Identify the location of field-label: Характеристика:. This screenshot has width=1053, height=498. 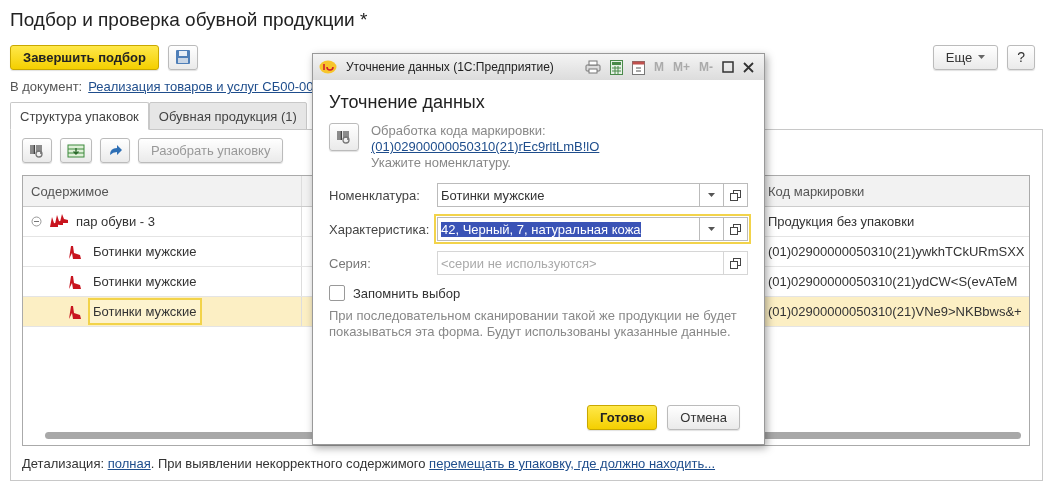
(380, 229).